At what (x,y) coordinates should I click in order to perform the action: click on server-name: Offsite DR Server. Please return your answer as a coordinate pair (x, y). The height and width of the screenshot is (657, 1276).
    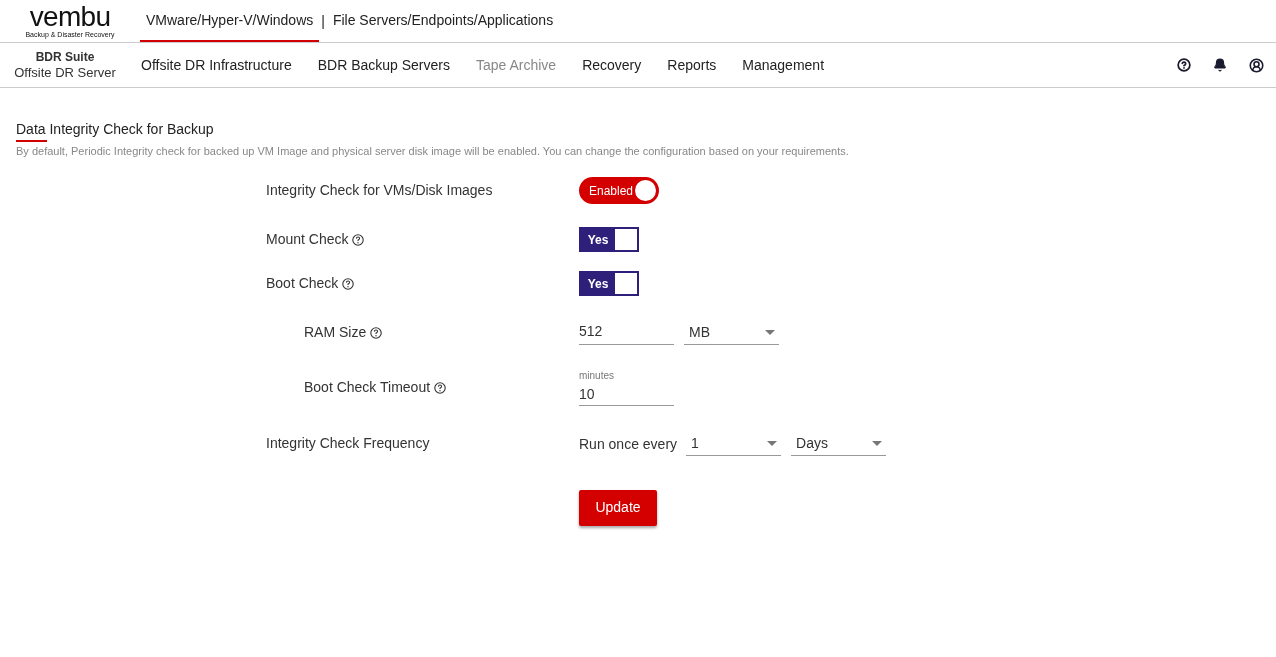
    Looking at the image, I should click on (65, 73).